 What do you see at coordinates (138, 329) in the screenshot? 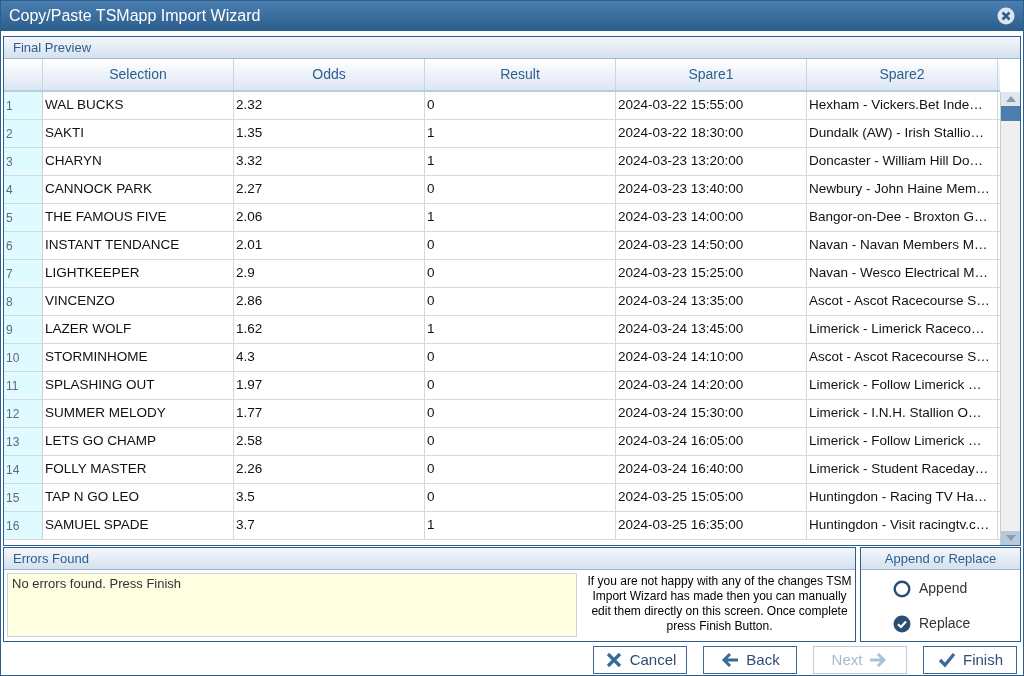
I see `table-cell: LAZER WOLF` at bounding box center [138, 329].